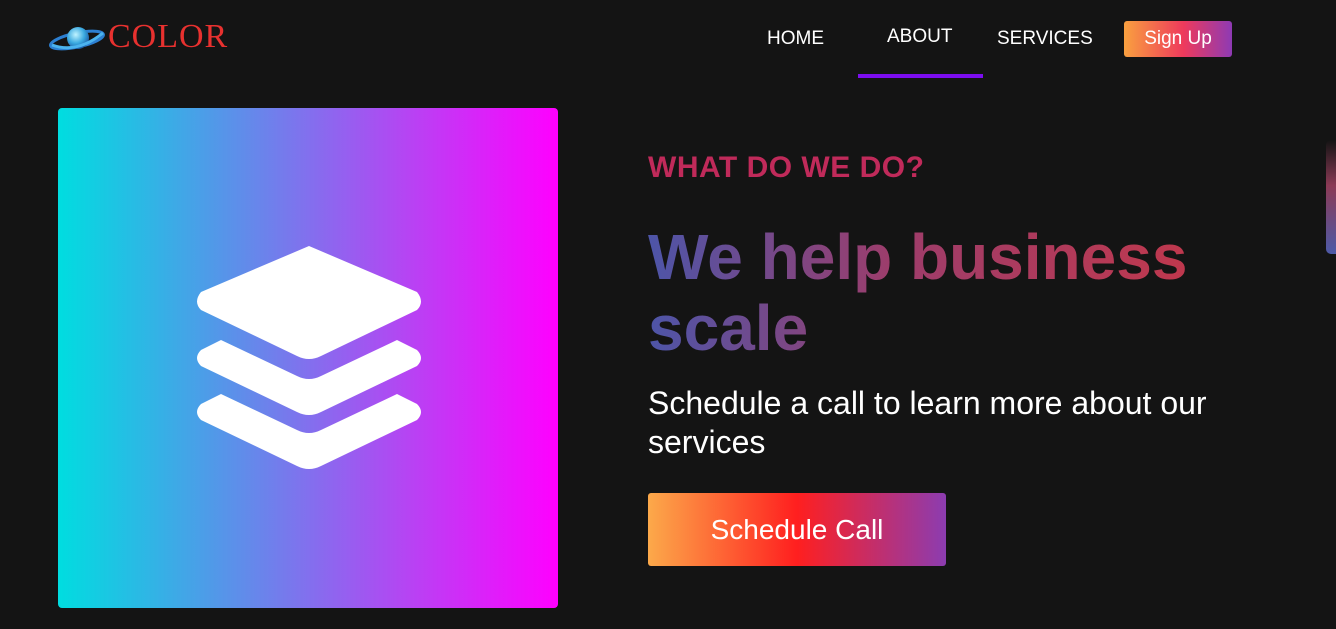 Image resolution: width=1336 pixels, height=629 pixels. Describe the element at coordinates (77, 37) in the screenshot. I see `planet-icon` at that location.